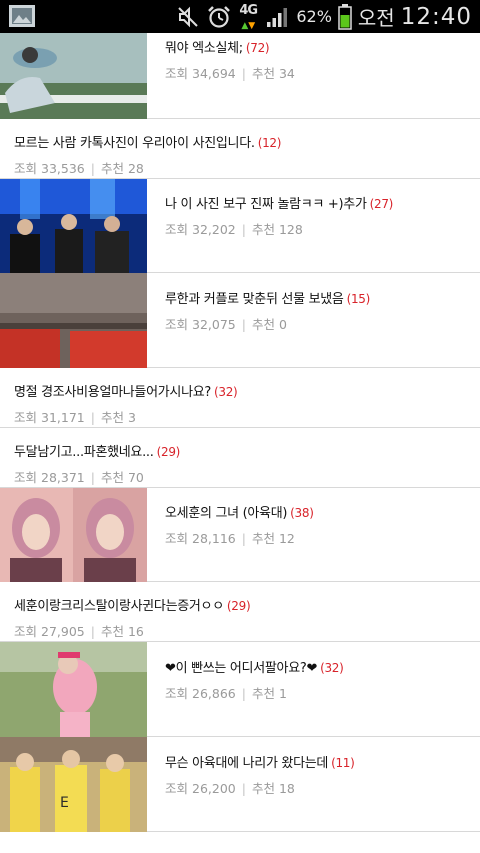 This screenshot has height=853, width=480. Describe the element at coordinates (302, 513) in the screenshot. I see `comment-count: (38)` at that location.